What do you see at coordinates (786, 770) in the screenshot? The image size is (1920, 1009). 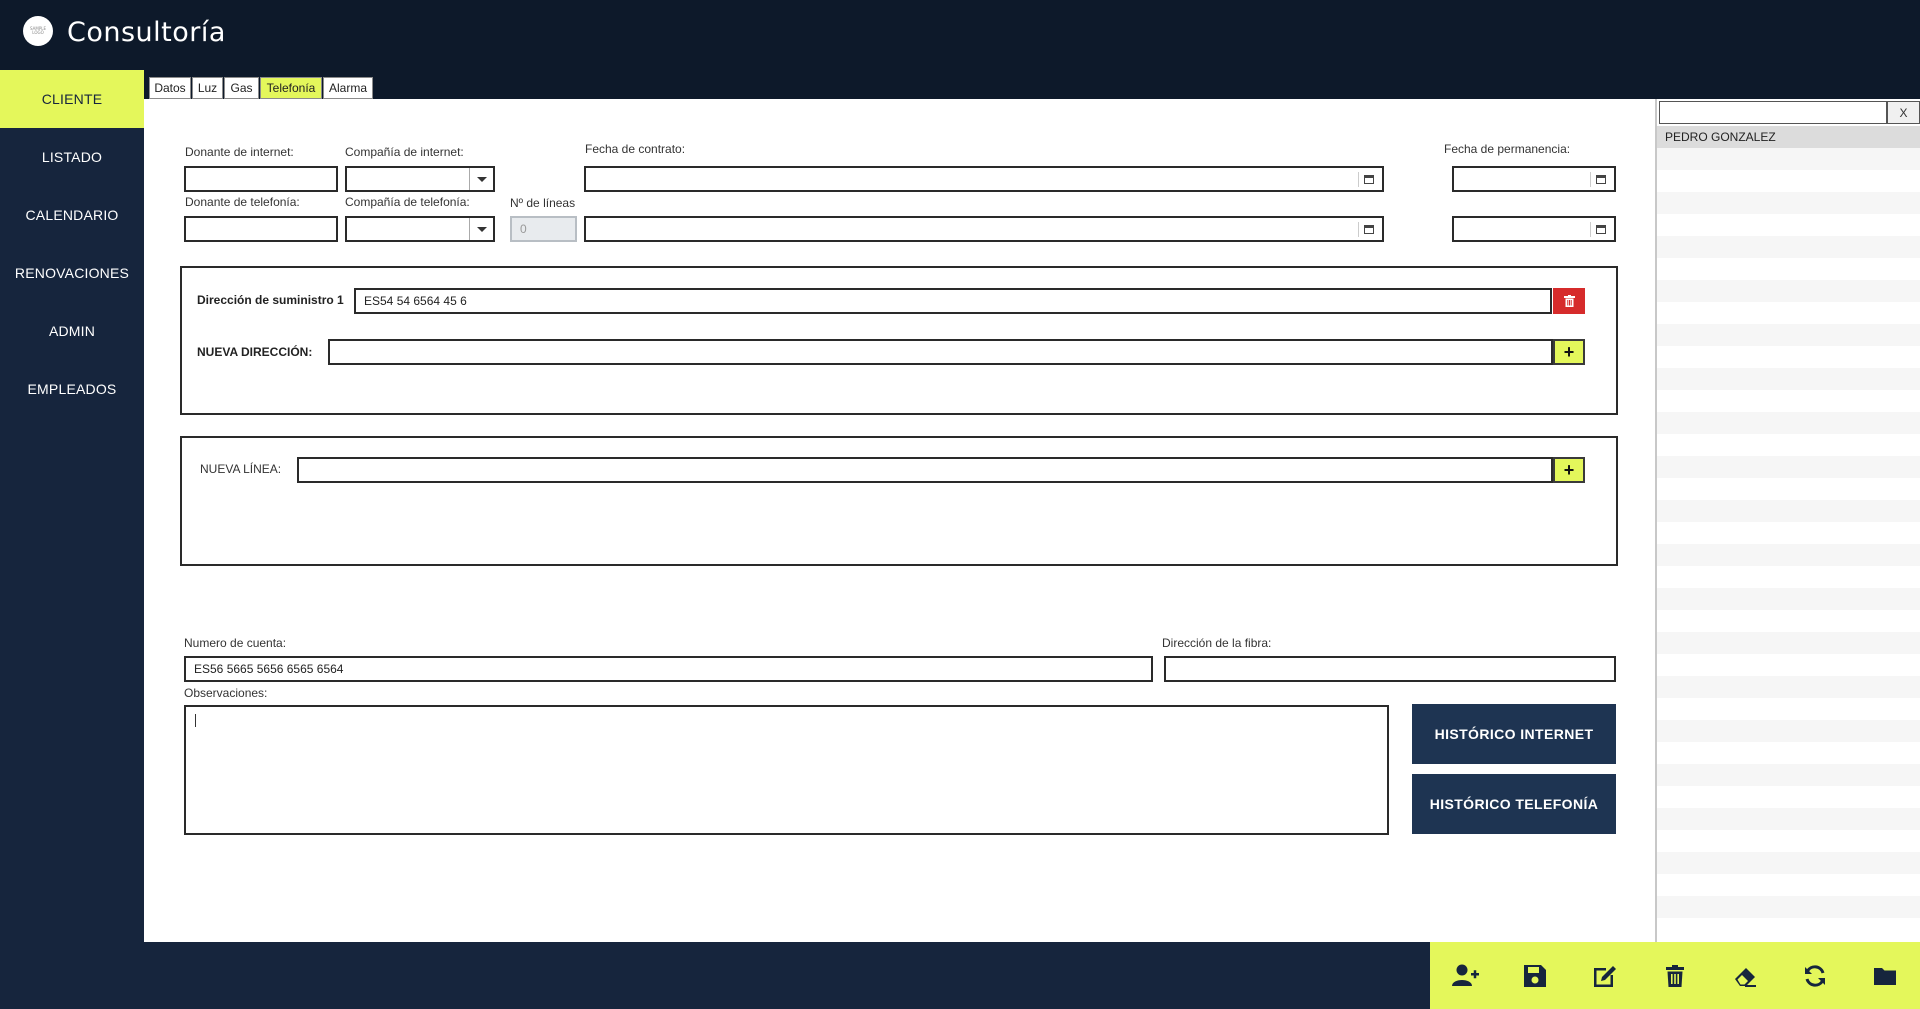 I see `observaciones-textarea` at bounding box center [786, 770].